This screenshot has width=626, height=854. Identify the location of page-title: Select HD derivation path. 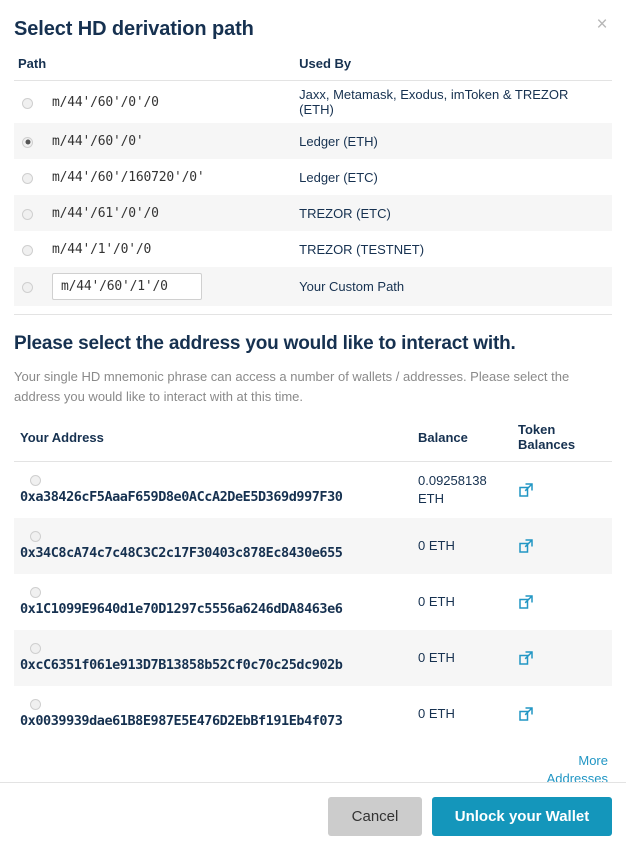
(134, 29).